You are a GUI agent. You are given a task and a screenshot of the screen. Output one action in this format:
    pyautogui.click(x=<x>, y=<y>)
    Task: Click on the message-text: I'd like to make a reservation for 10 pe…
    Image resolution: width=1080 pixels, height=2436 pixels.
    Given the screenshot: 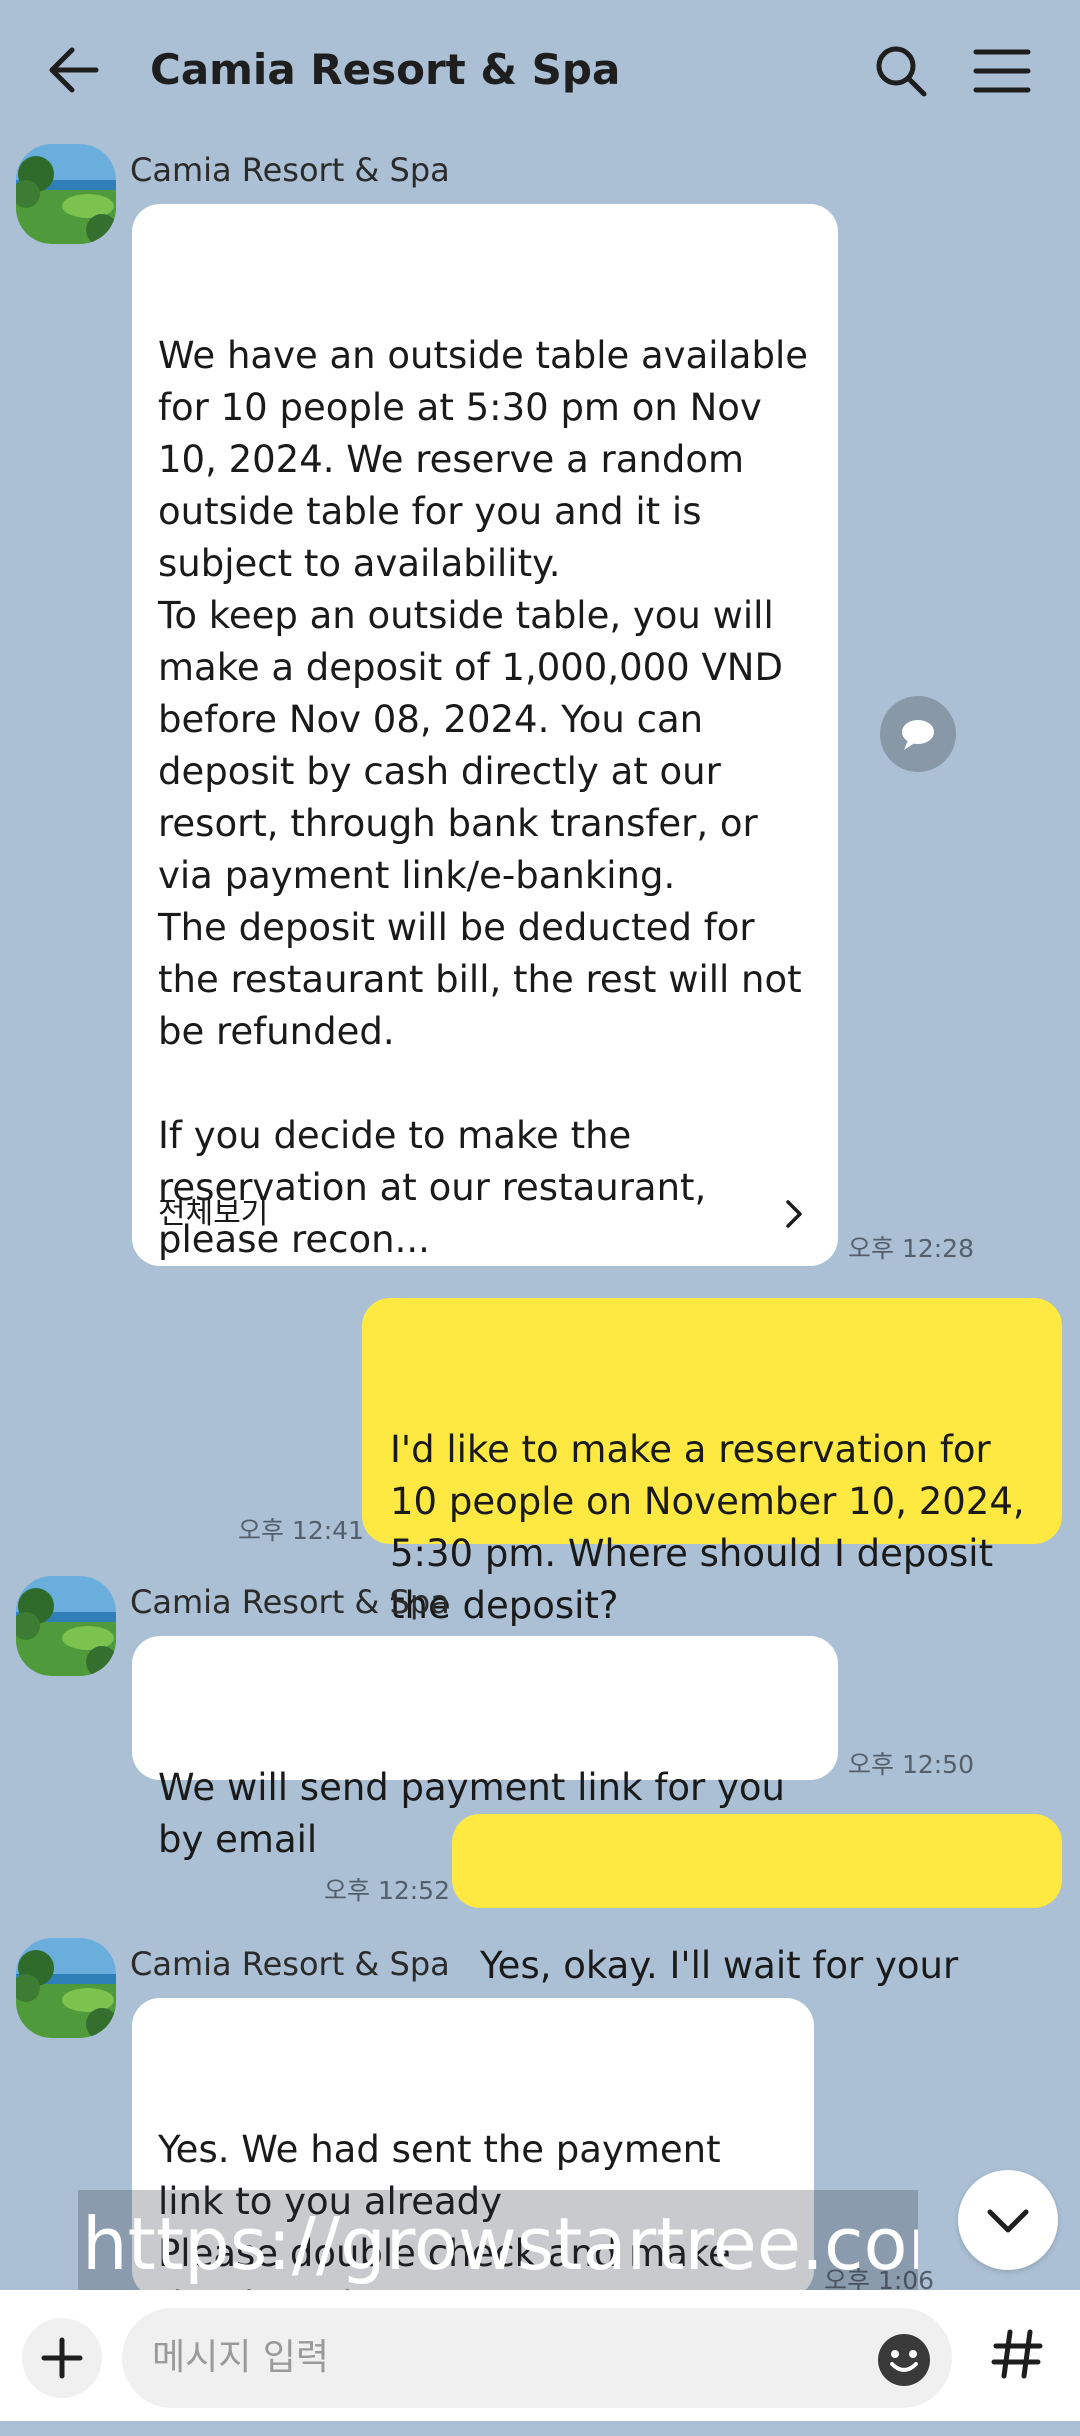 What is the action you would take?
    pyautogui.click(x=713, y=1527)
    